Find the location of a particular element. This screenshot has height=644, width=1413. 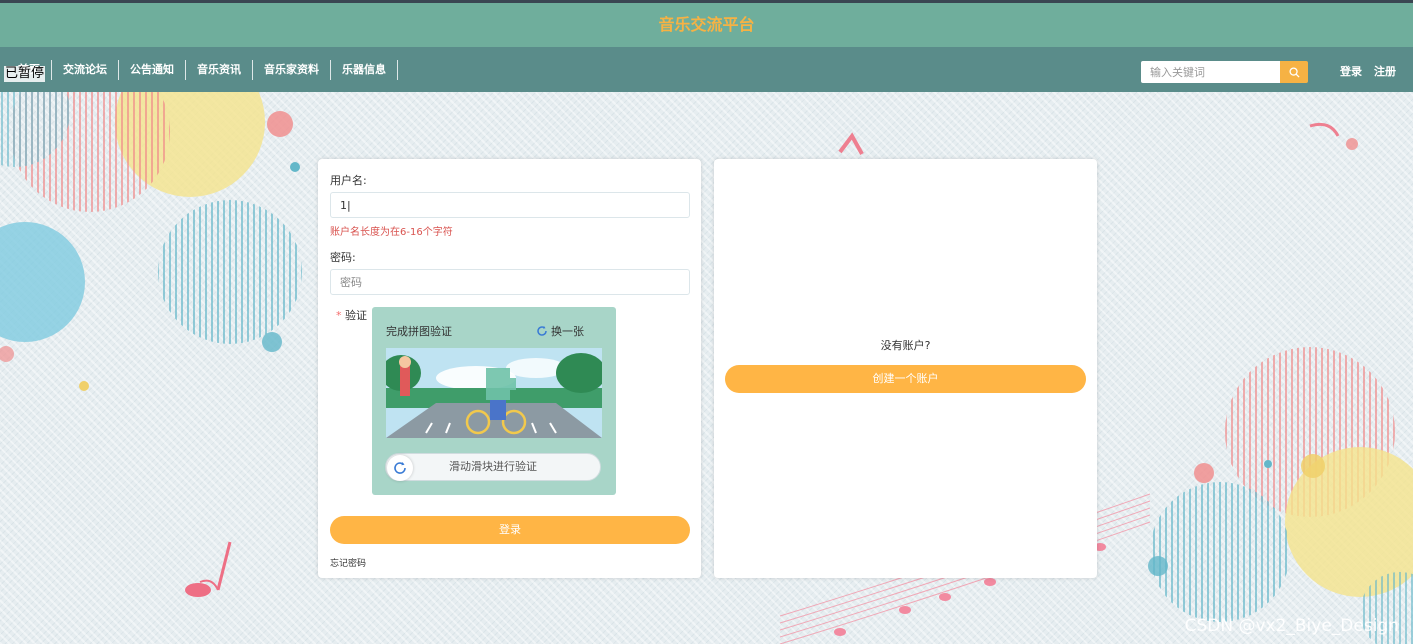

captcha-slider-track: 滑动滑块进行验证 is located at coordinates (493, 467).